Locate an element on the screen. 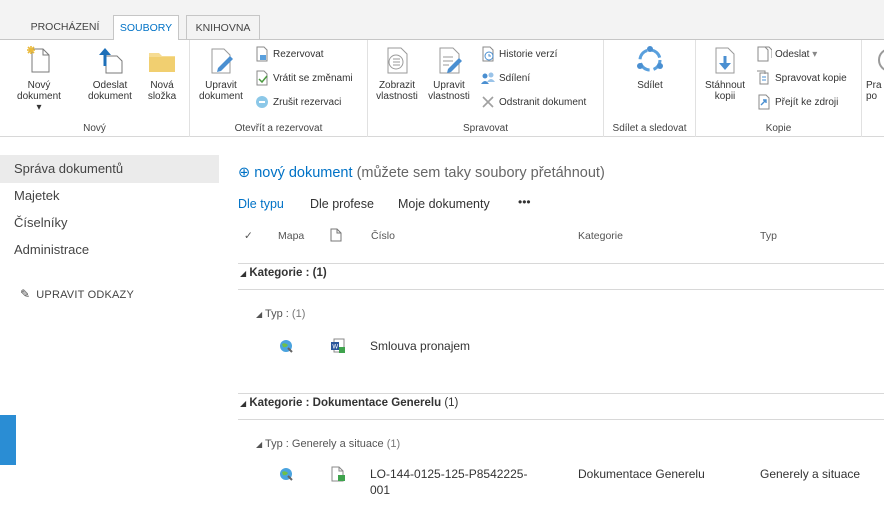 The width and height of the screenshot is (884, 519). download-copy-label-2: kopii is located at coordinates (725, 96).